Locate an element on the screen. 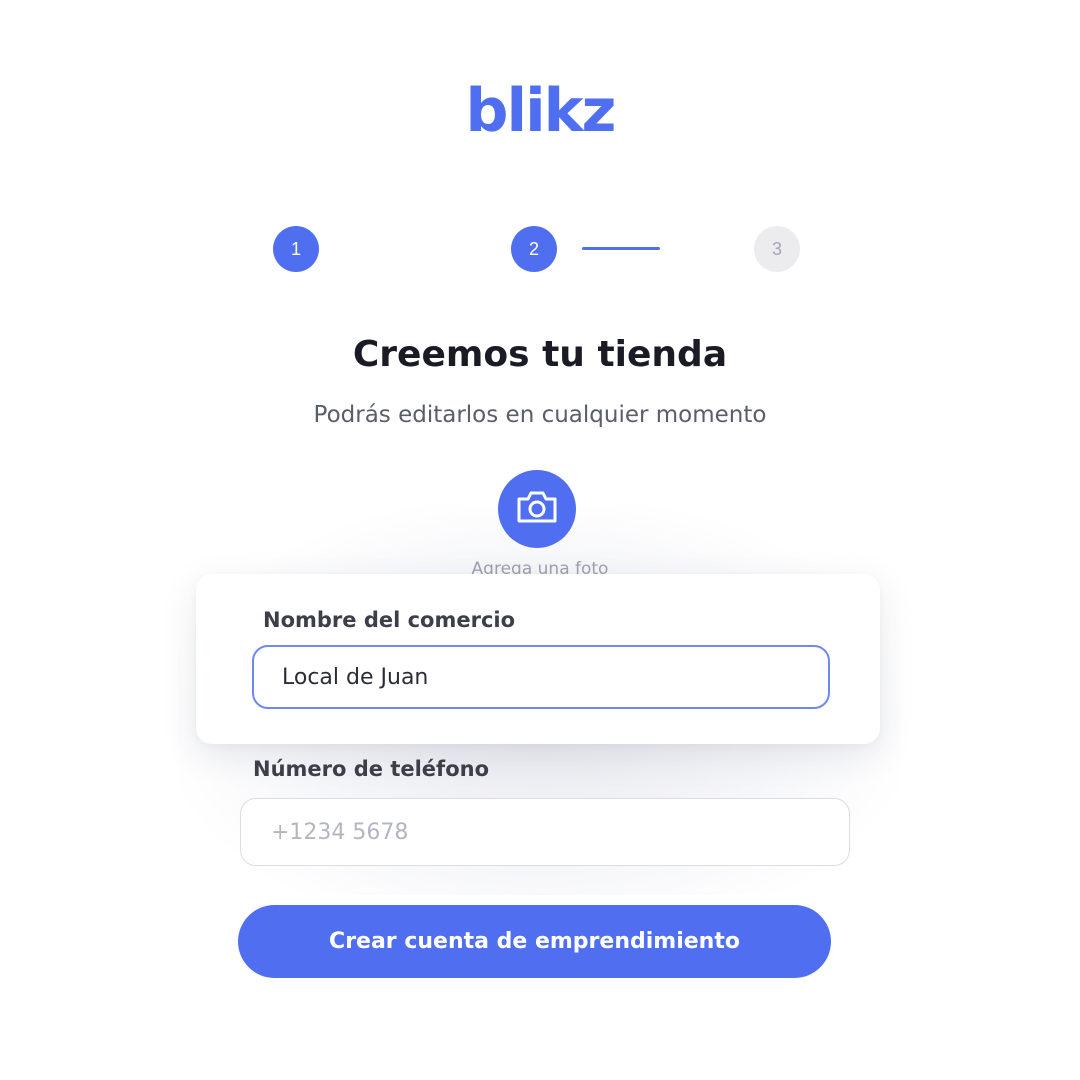 This screenshot has height=1080, width=1080. phone-input is located at coordinates (545, 832).